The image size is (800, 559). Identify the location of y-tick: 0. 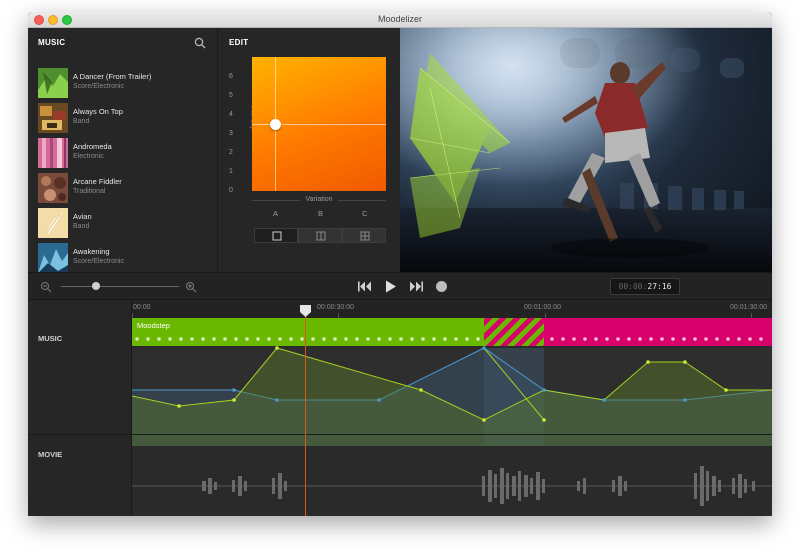
(231, 190).